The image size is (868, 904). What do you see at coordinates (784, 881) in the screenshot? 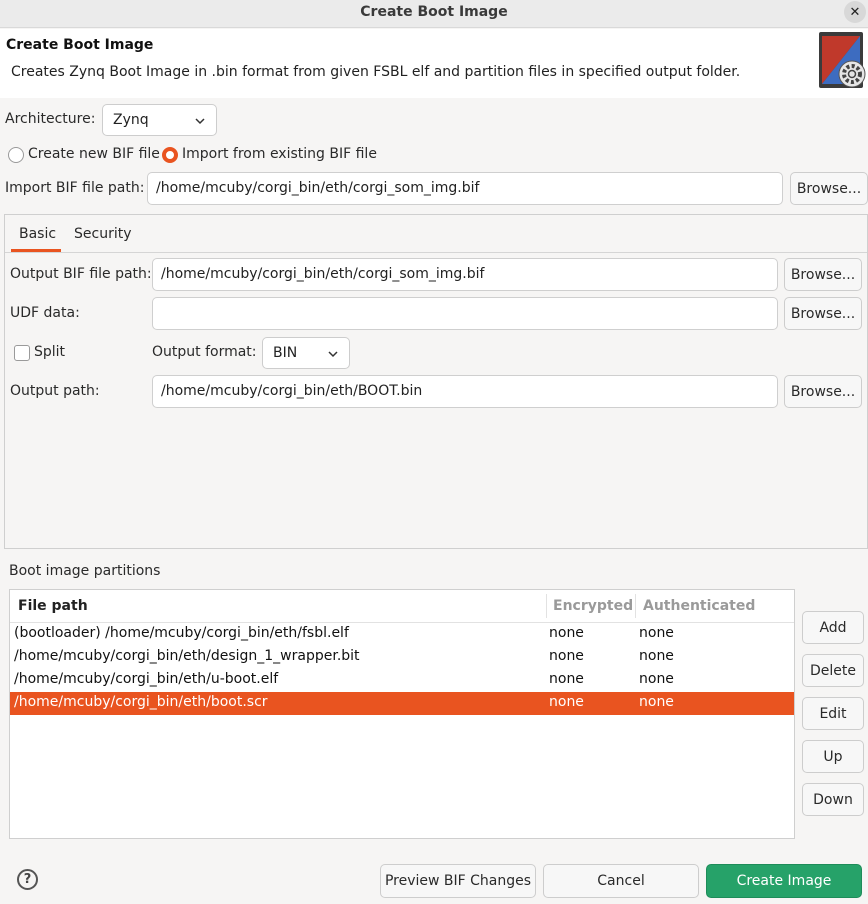
I see `create-image-button: Create Image` at bounding box center [784, 881].